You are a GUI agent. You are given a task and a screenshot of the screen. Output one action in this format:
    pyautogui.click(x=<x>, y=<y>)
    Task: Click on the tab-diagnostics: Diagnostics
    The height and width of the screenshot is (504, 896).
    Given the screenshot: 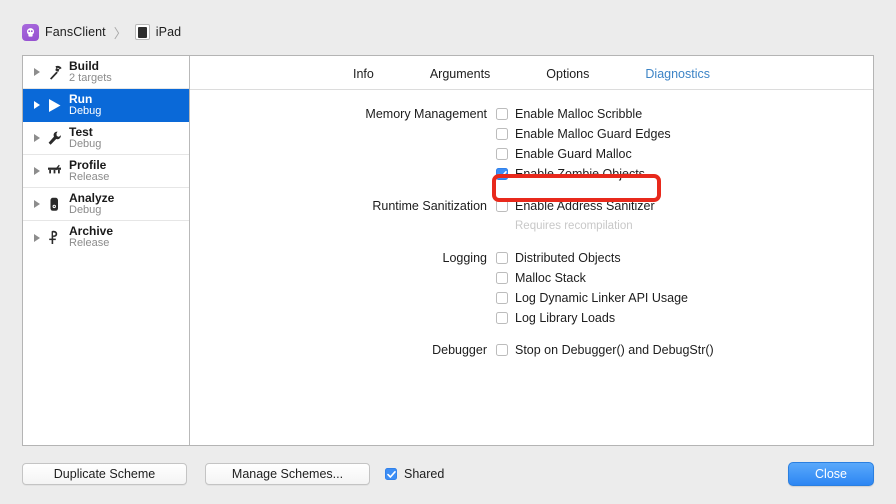 What is the action you would take?
    pyautogui.click(x=677, y=74)
    